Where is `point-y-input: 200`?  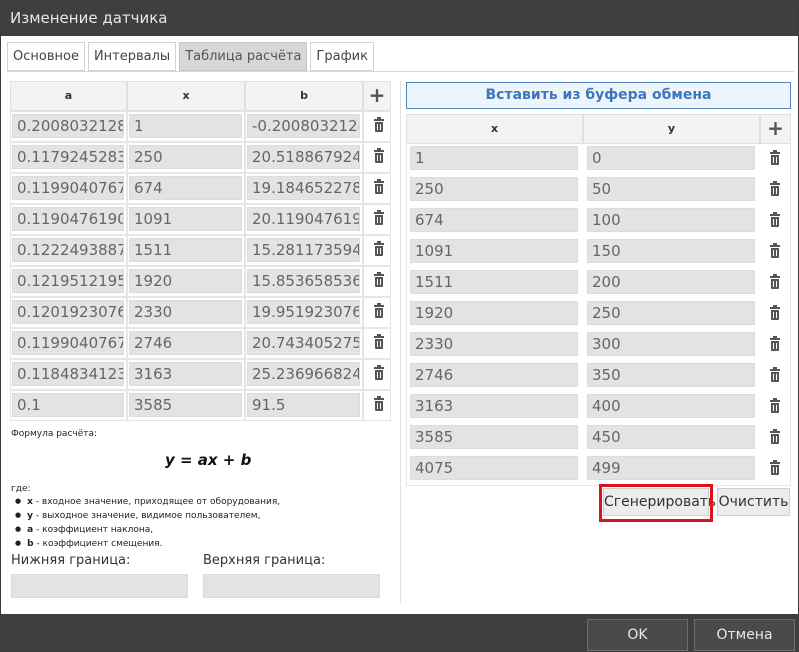 point-y-input: 200 is located at coordinates (671, 282).